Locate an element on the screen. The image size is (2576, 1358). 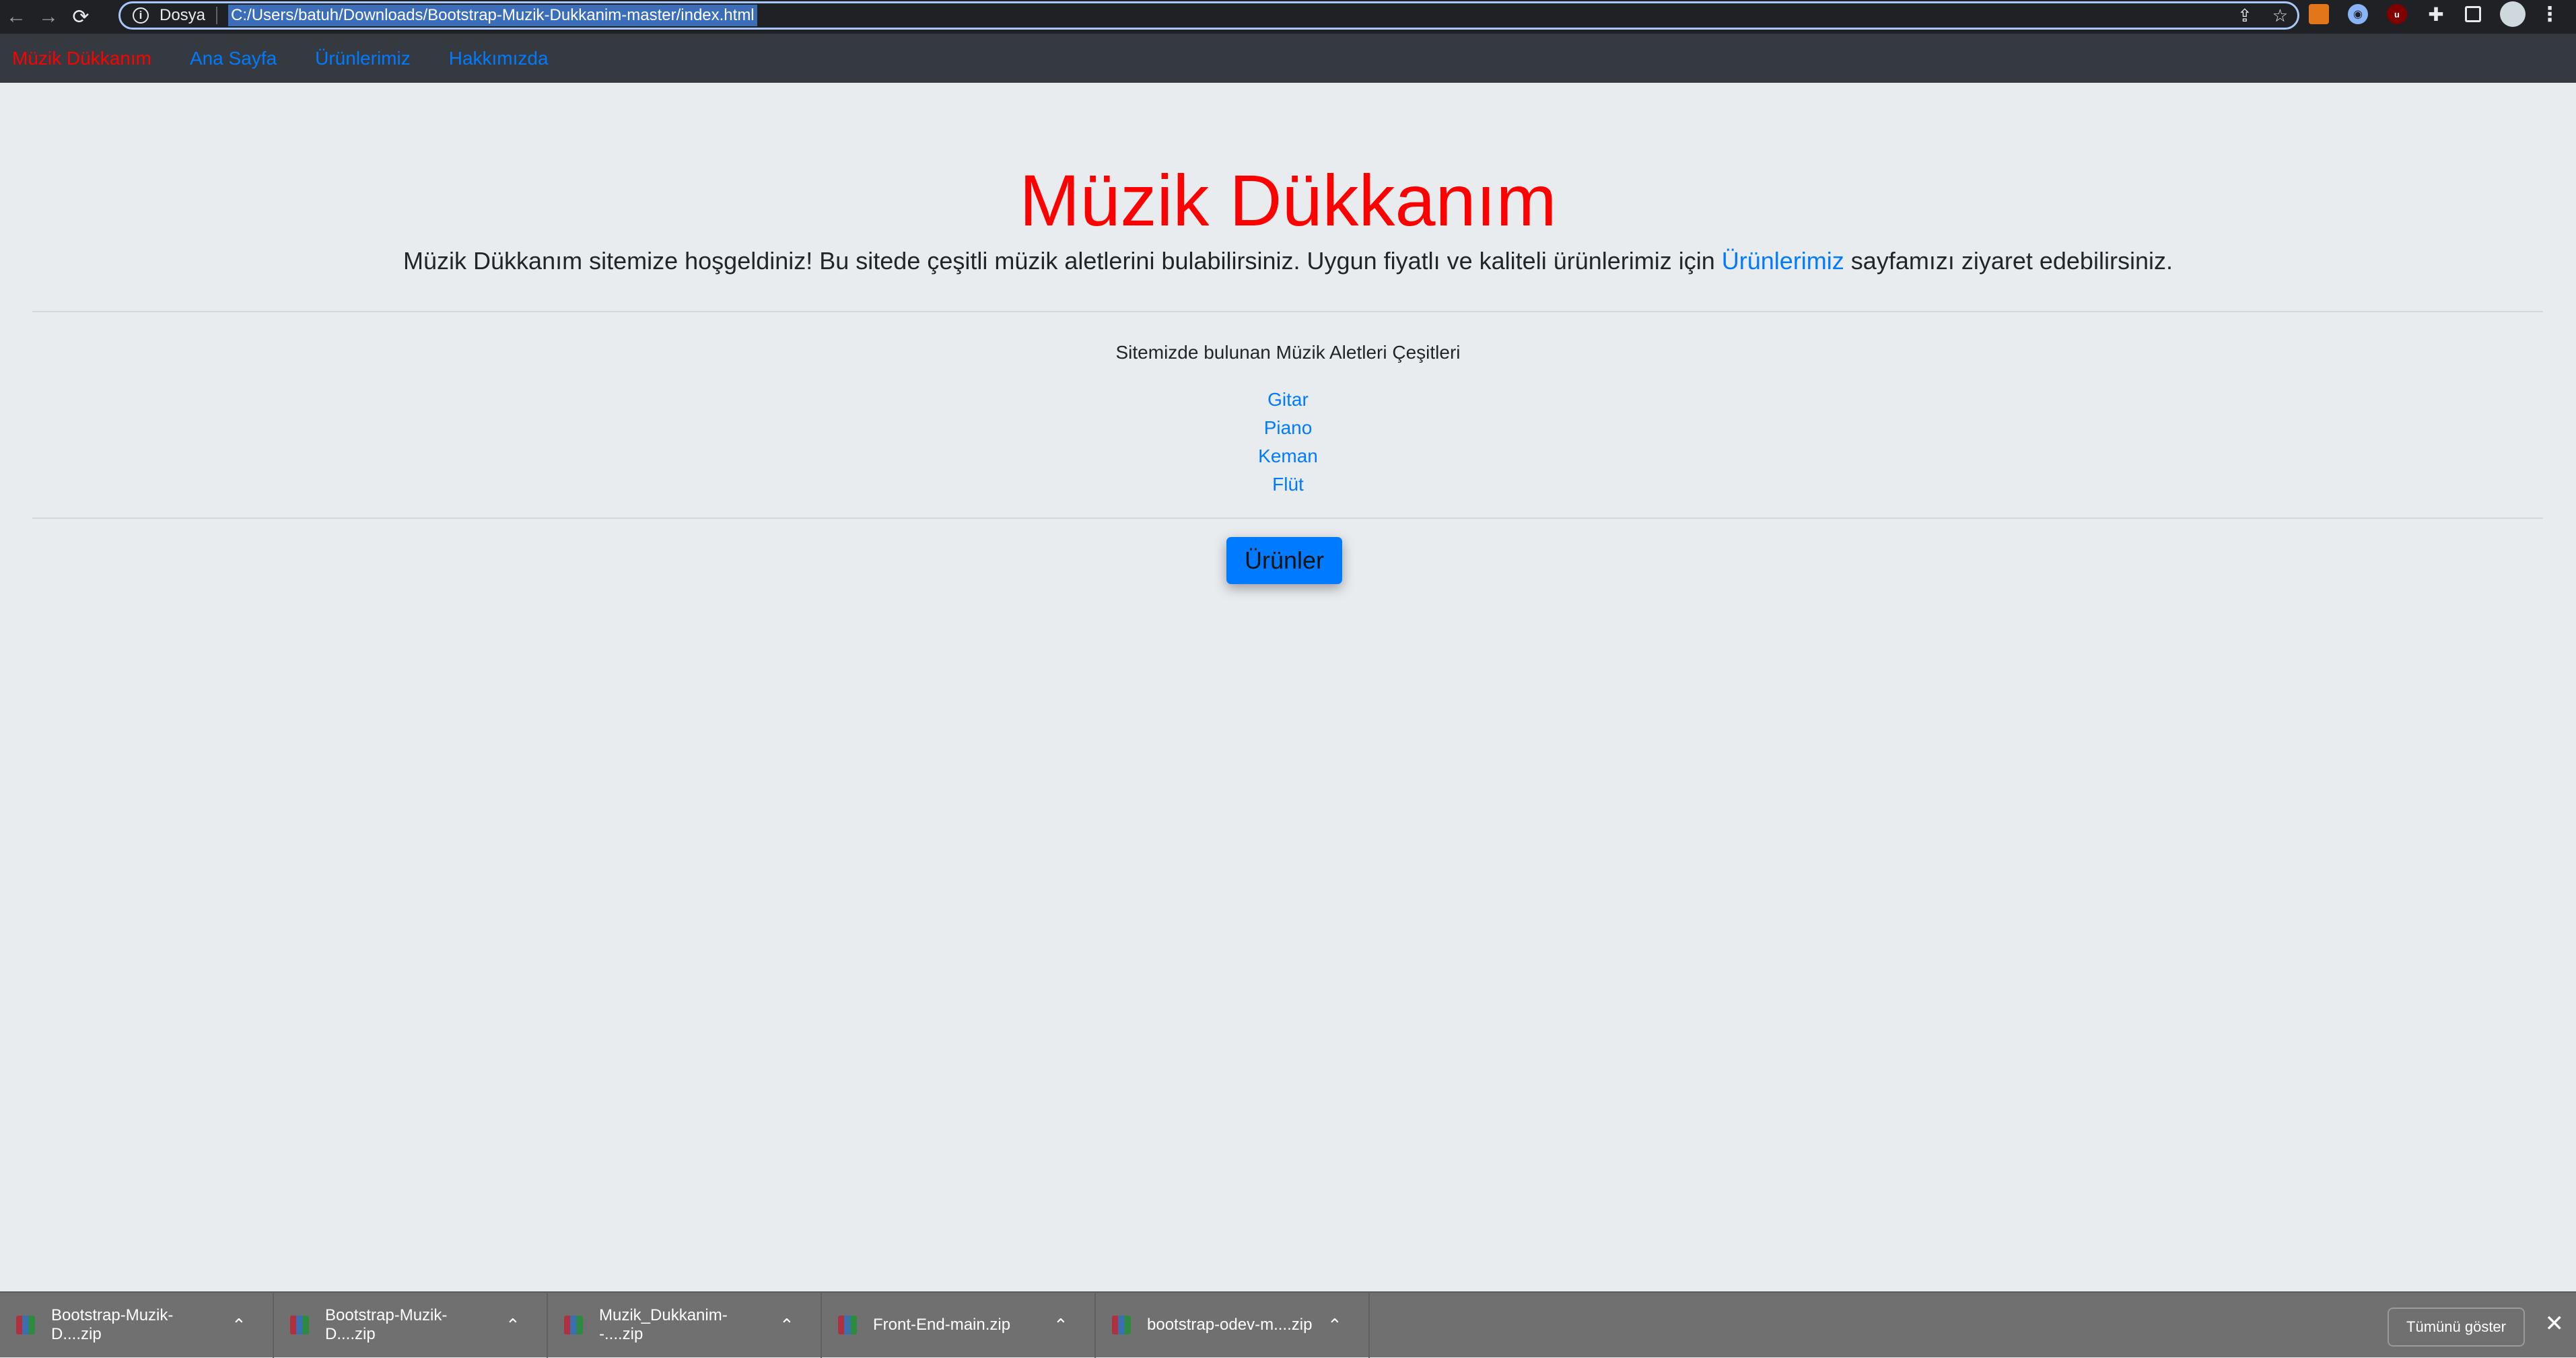
download-item: Front-End-main.zip ⌃ is located at coordinates (959, 1325).